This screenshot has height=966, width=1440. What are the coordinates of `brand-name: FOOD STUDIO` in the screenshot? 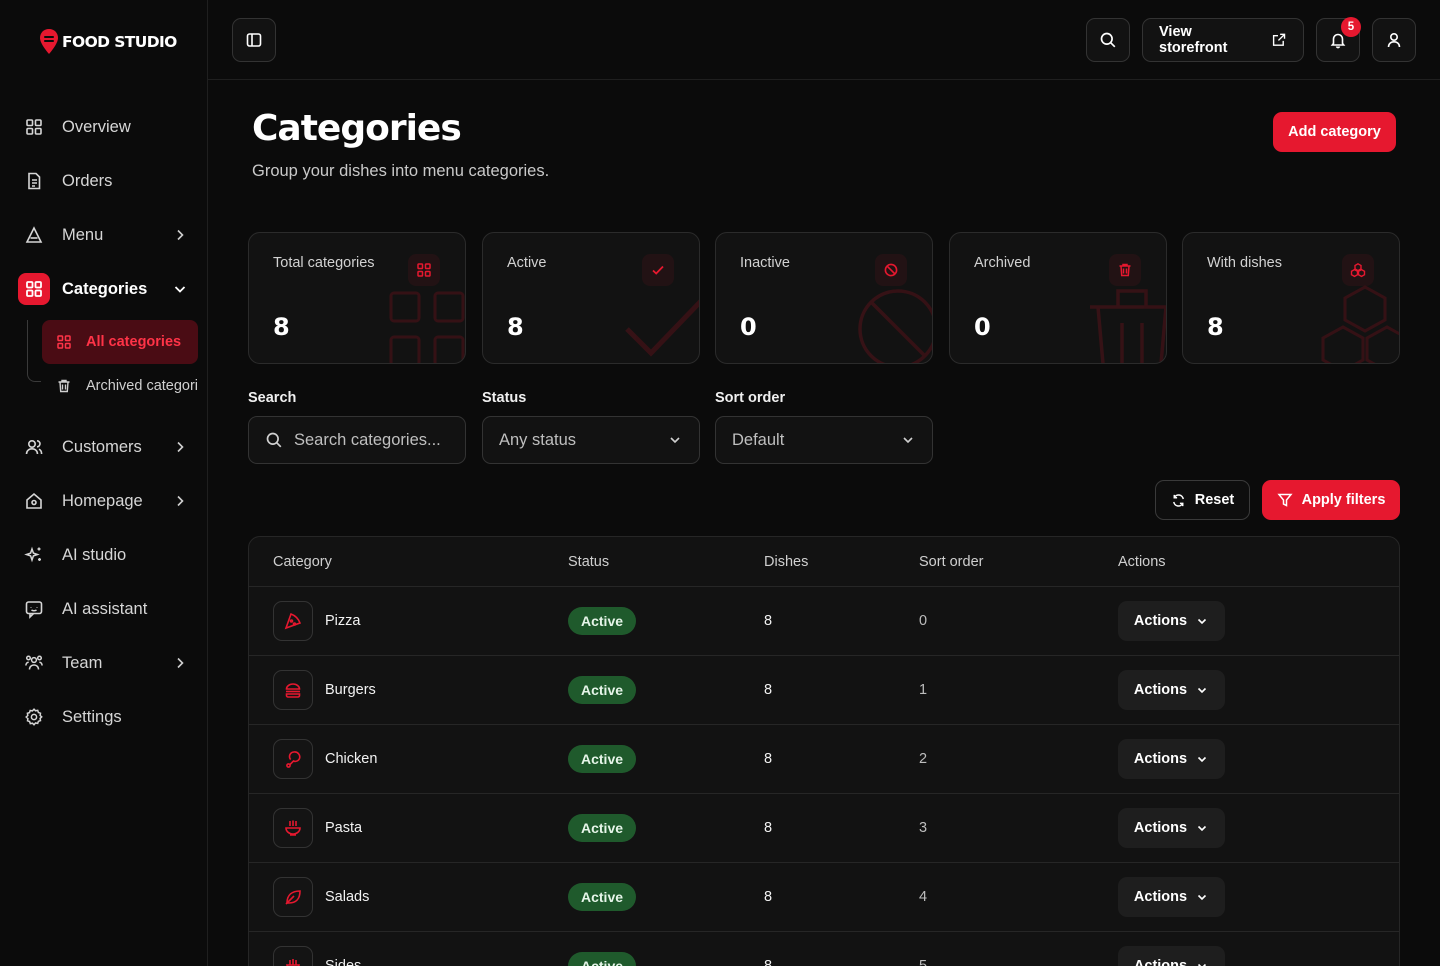 It's located at (119, 42).